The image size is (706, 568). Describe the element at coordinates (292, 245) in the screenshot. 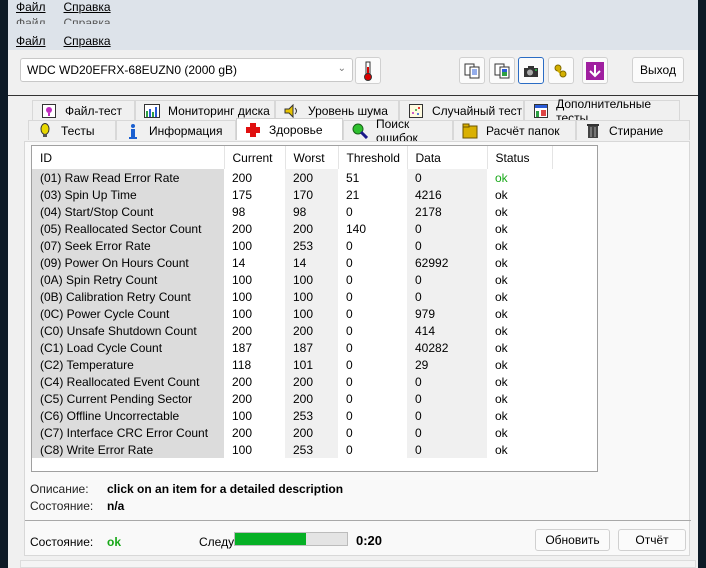

I see `table-row: (07) Seek Error Rate 100 253 0 0 ok` at that location.